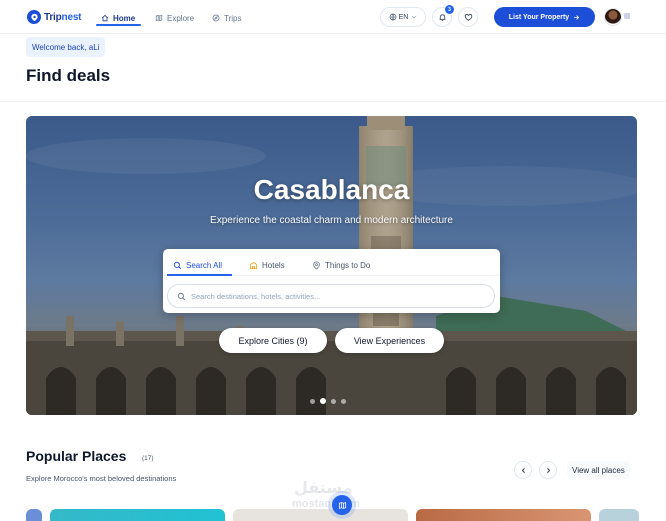 Image resolution: width=666 pixels, height=521 pixels. I want to click on notifications-button: 3, so click(443, 16).